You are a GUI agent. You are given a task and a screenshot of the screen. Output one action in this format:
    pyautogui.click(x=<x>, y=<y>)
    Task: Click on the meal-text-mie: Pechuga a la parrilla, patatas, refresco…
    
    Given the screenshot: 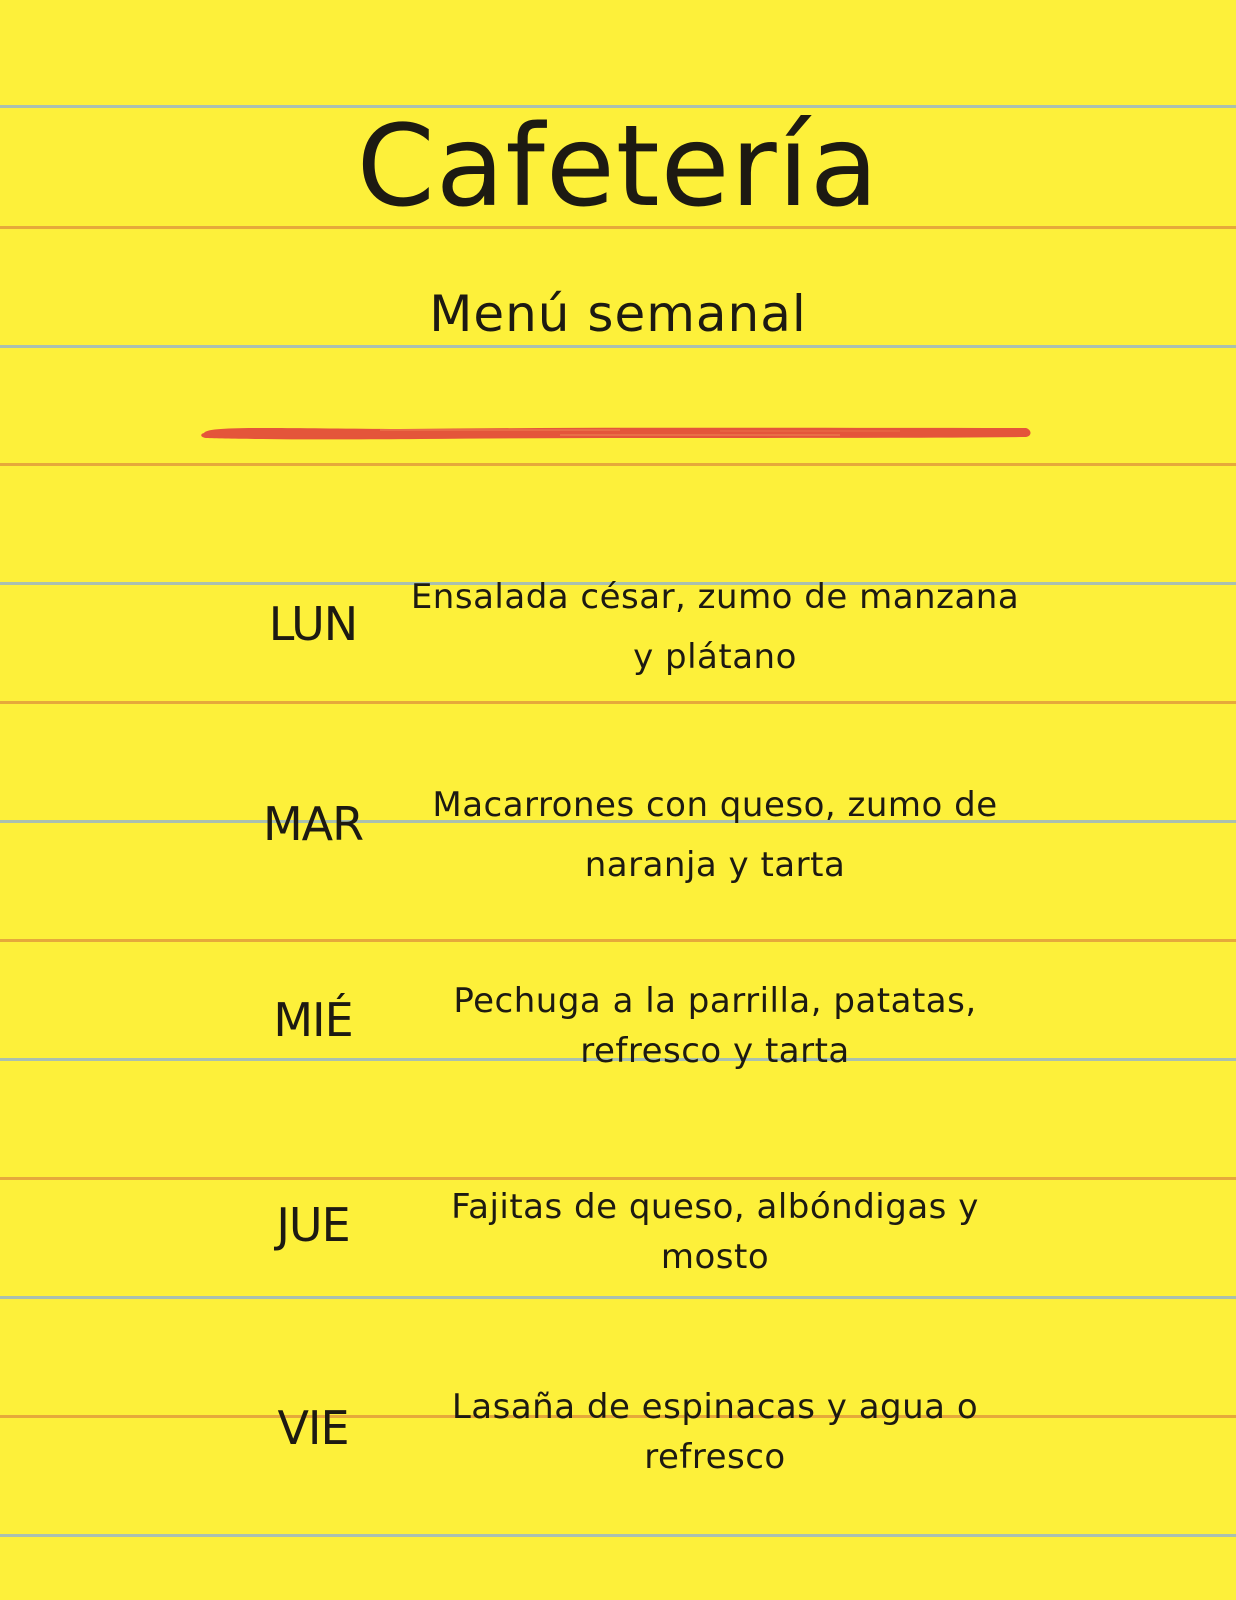 What is the action you would take?
    pyautogui.click(x=715, y=1026)
    